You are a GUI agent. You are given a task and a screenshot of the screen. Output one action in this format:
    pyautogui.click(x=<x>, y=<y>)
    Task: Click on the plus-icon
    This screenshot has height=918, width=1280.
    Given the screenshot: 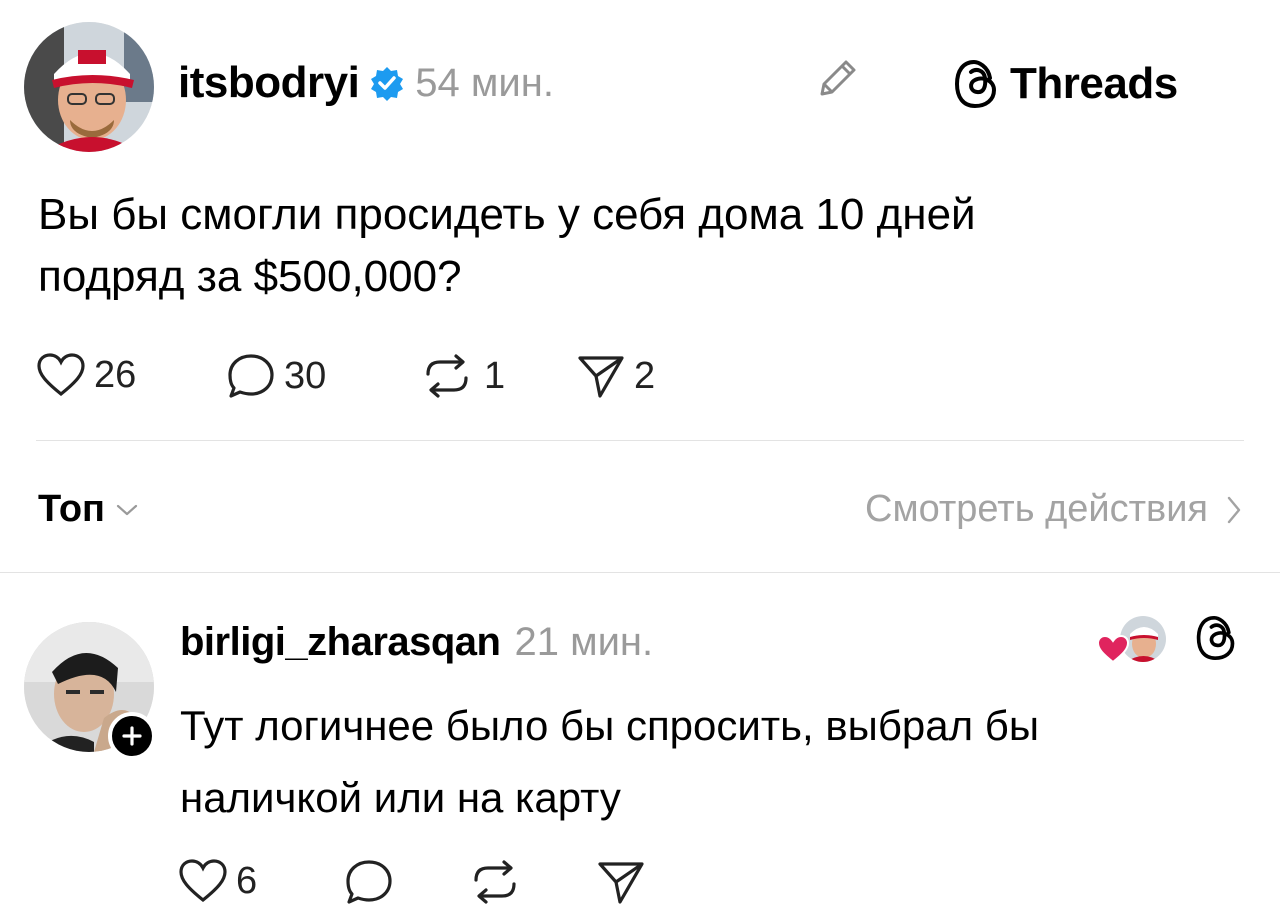 What is the action you would take?
    pyautogui.click(x=132, y=736)
    